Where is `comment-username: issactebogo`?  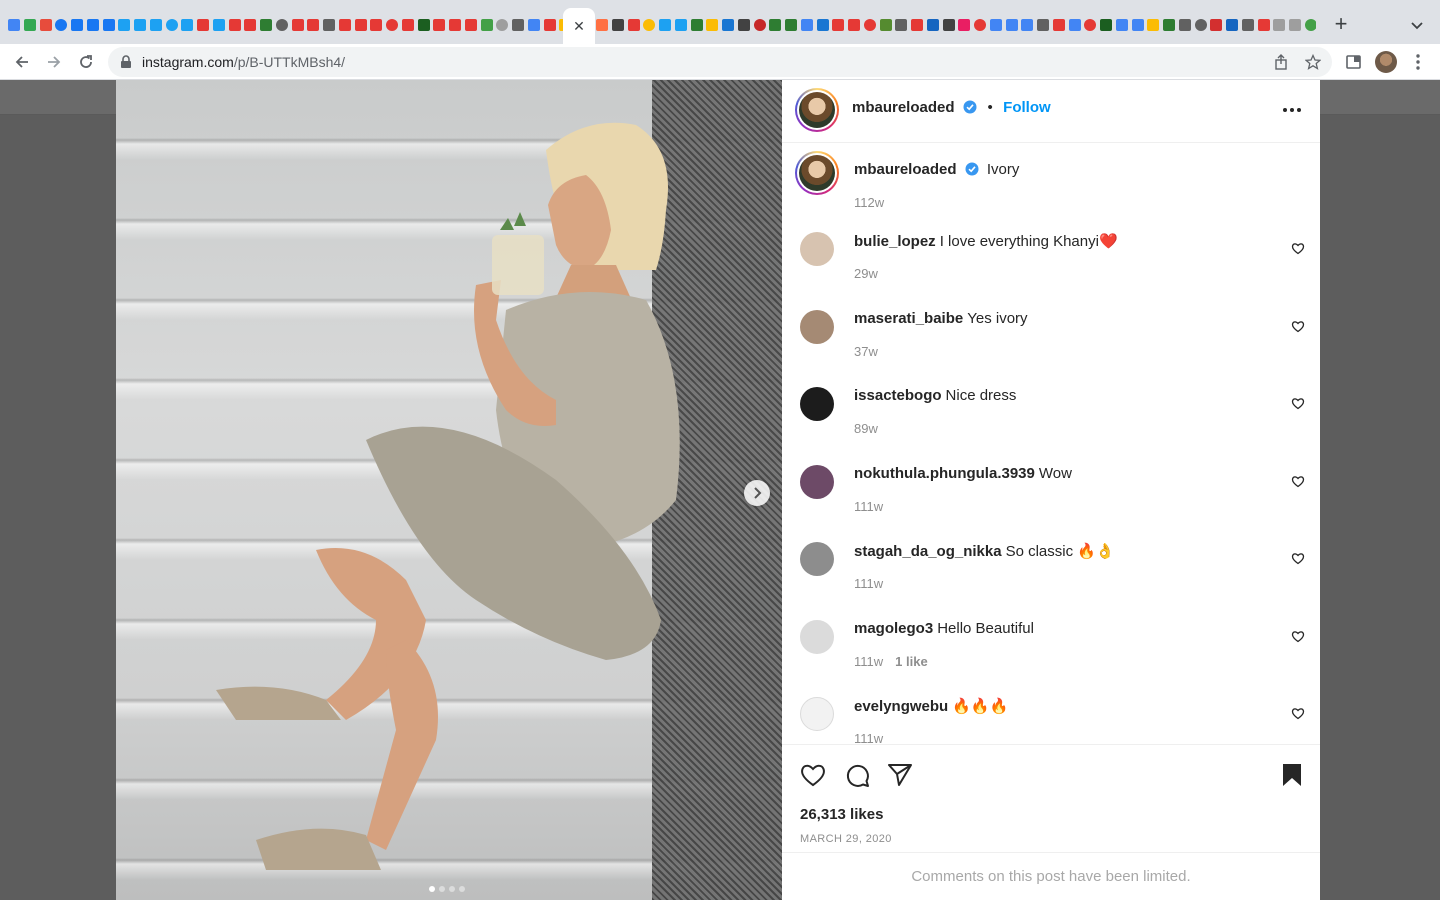 comment-username: issactebogo is located at coordinates (898, 395).